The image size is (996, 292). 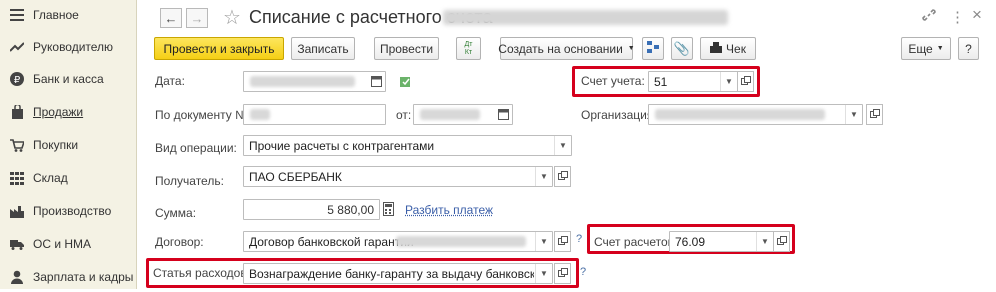 I want to click on settle-account-value: 76.09, so click(x=690, y=242).